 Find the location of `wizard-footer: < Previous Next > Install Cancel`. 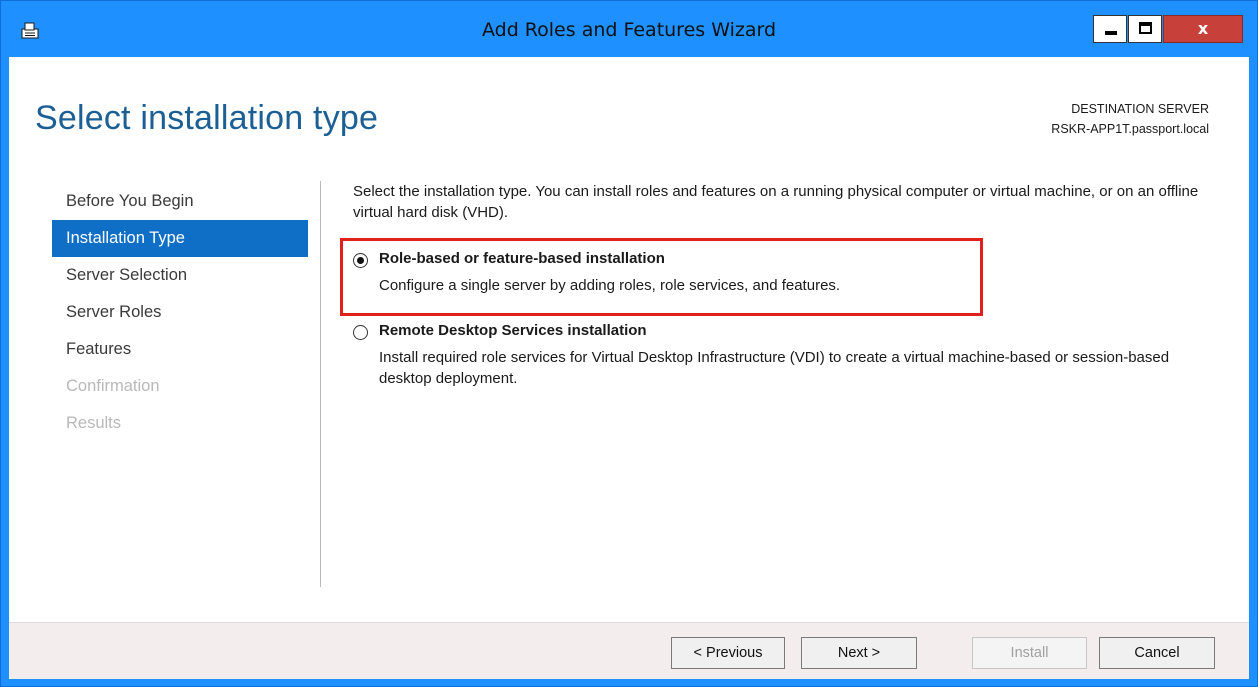

wizard-footer: < Previous Next > Install Cancel is located at coordinates (629, 650).